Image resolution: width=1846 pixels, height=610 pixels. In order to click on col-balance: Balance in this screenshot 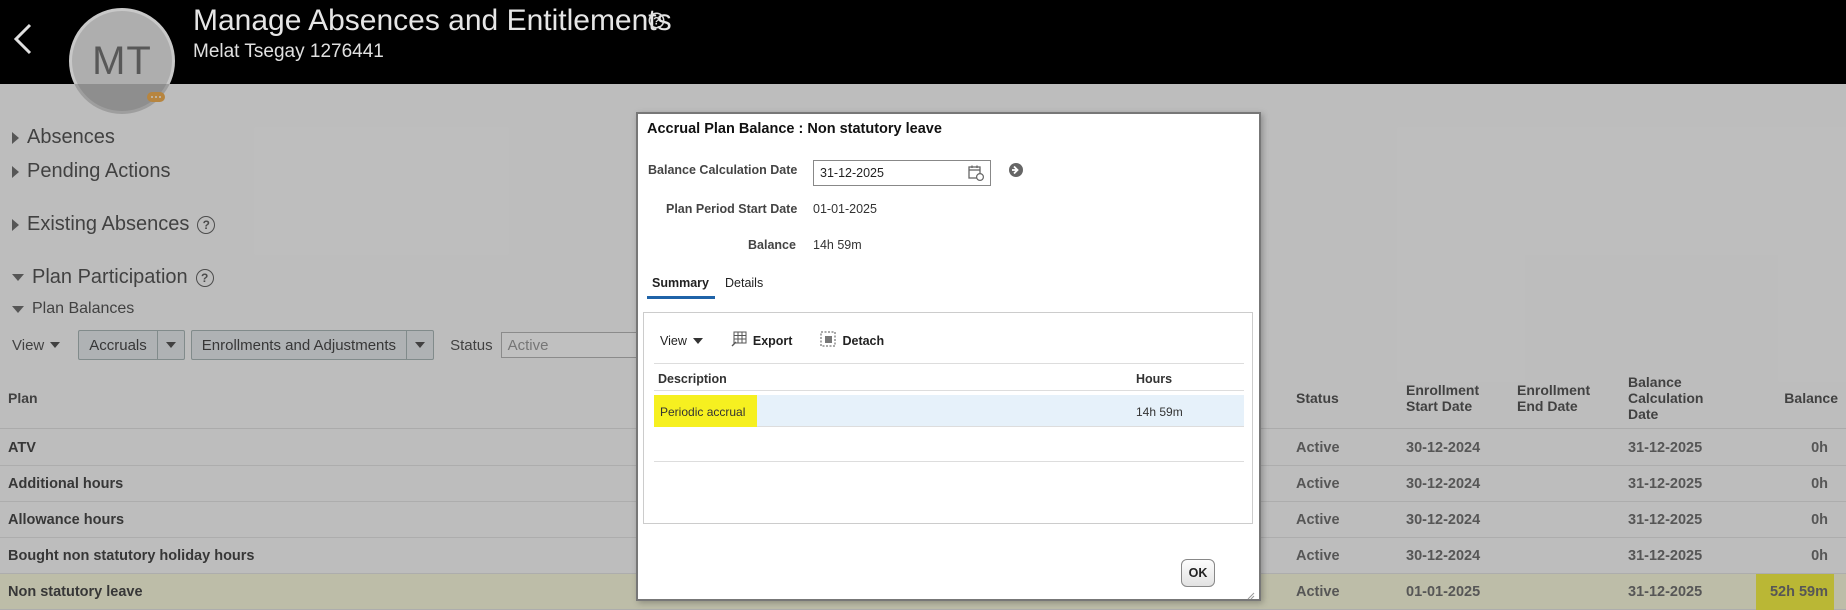, I will do `click(1811, 398)`.